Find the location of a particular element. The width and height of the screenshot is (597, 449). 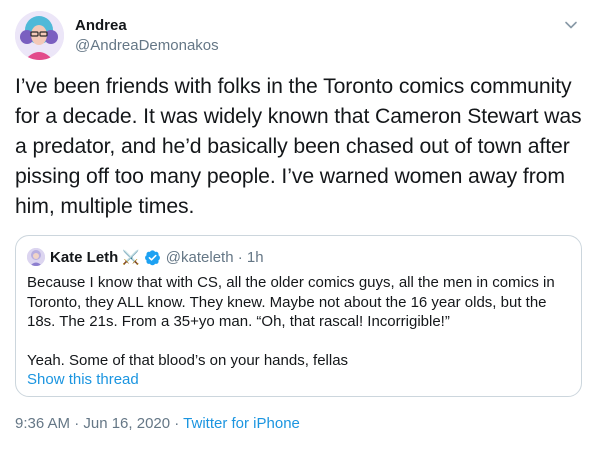

tweet-source-link: Twitter for iPhone is located at coordinates (241, 423).